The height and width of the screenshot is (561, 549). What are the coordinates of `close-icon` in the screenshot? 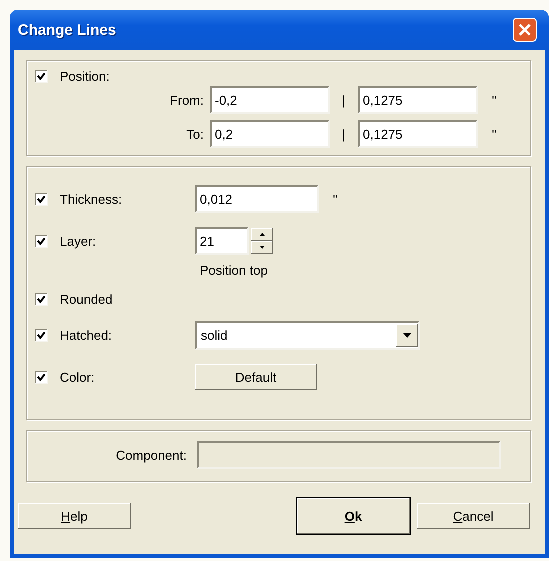 It's located at (525, 30).